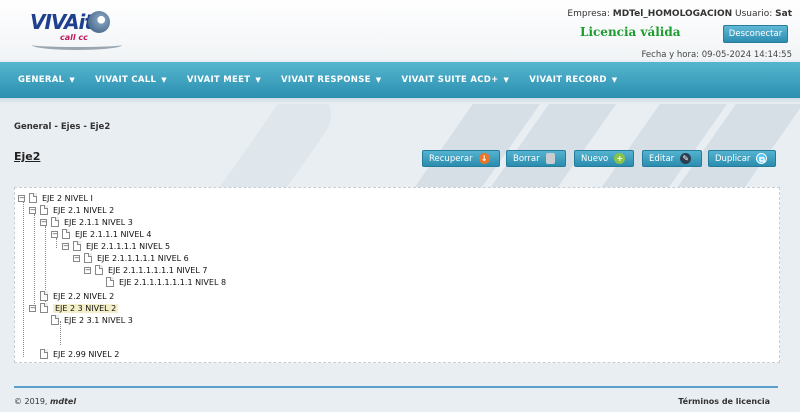 This screenshot has width=800, height=412. I want to click on nav-vivait-record: VIVAIT RECORD ▼, so click(573, 80).